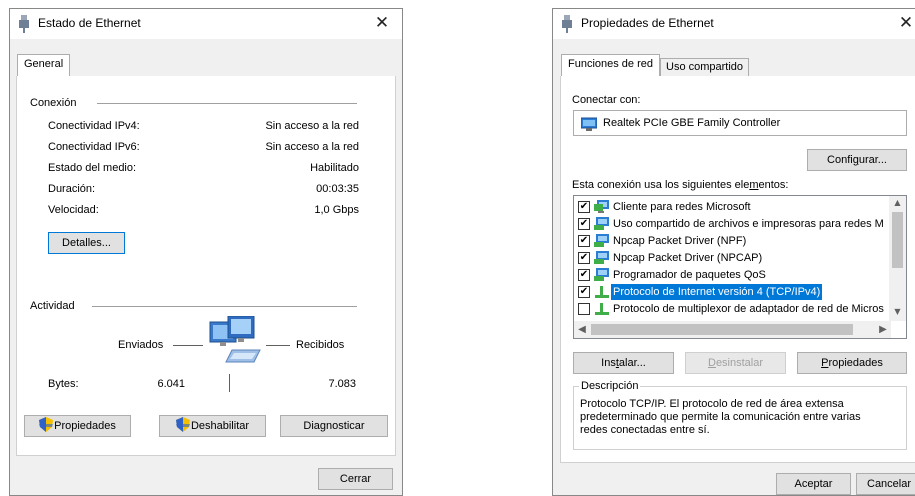 Image resolution: width=915 pixels, height=496 pixels. Describe the element at coordinates (733, 275) in the screenshot. I see `list-item: ✔ Programador de paquetes QoS` at that location.